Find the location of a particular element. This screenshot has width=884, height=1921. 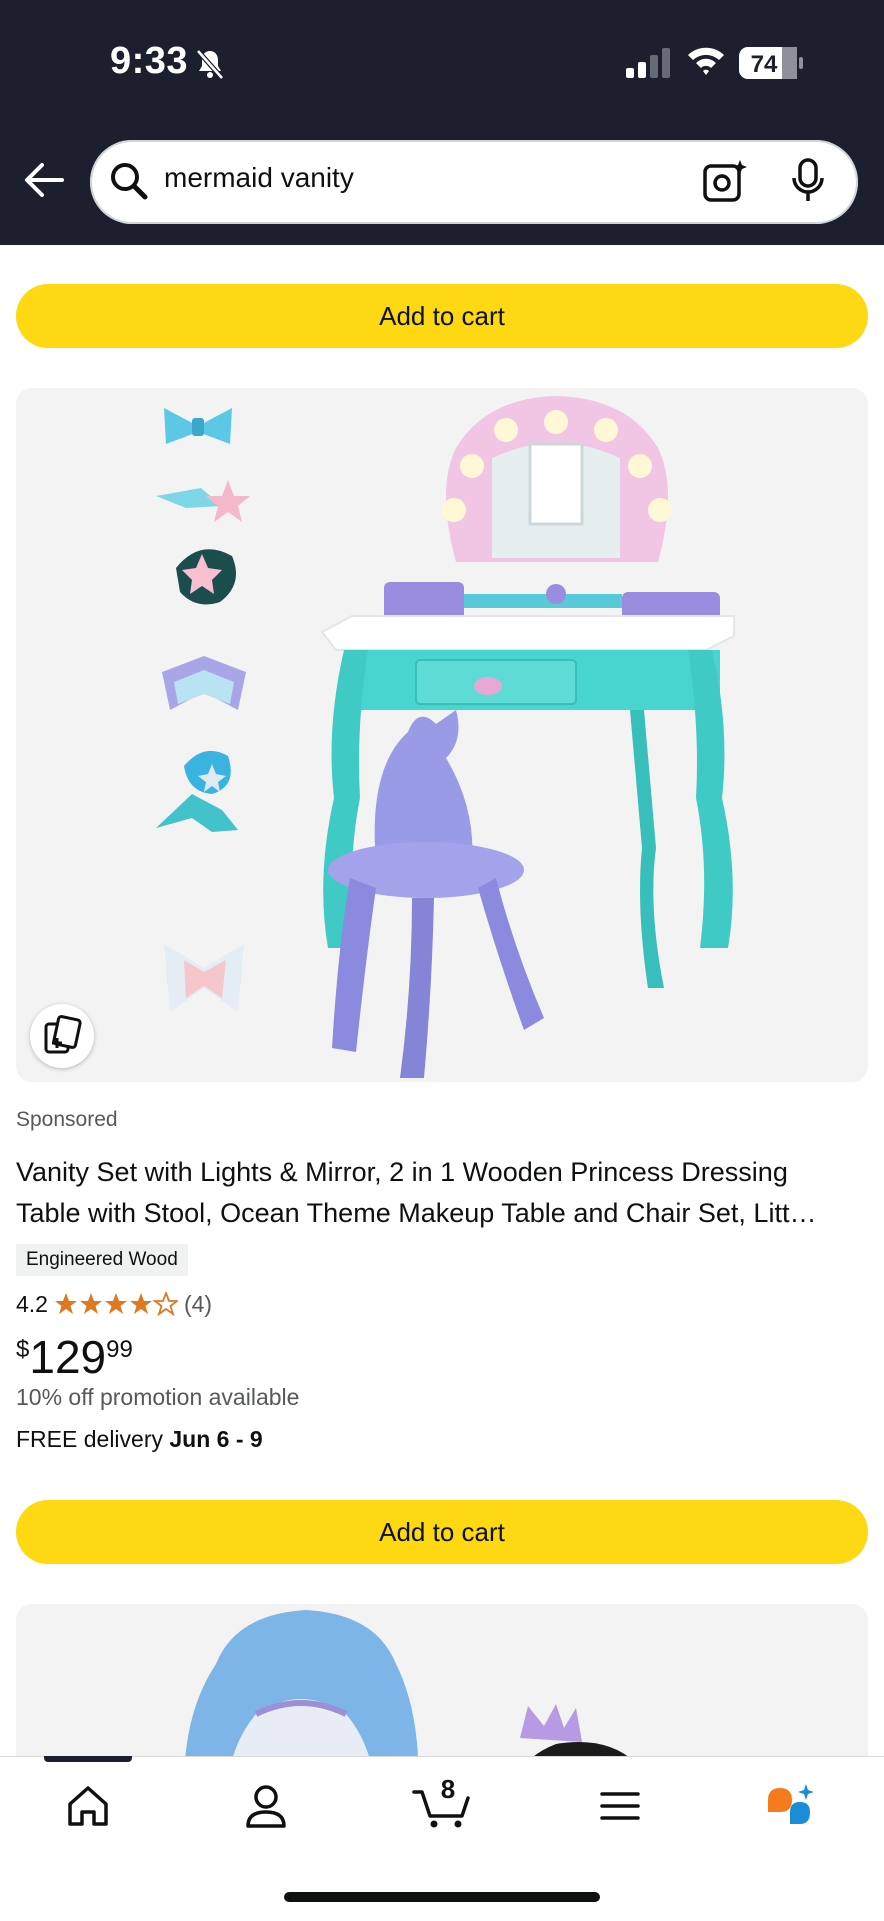

wifi-icon is located at coordinates (706, 61).